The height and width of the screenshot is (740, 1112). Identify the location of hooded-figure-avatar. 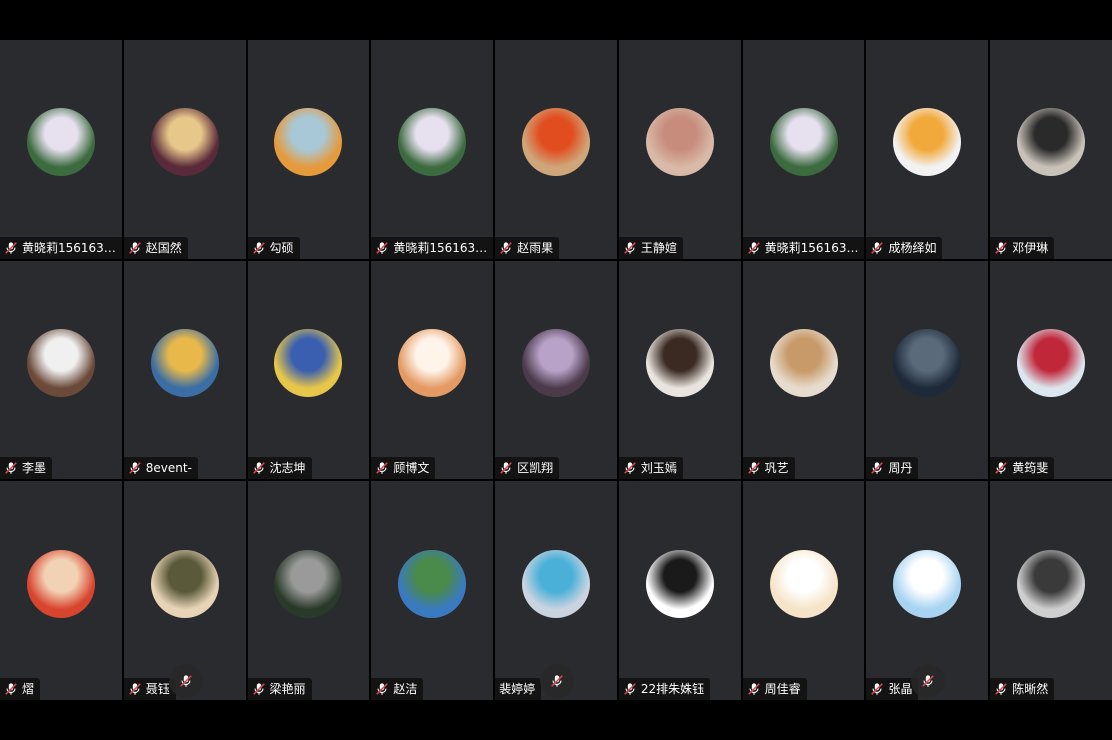
(184, 362).